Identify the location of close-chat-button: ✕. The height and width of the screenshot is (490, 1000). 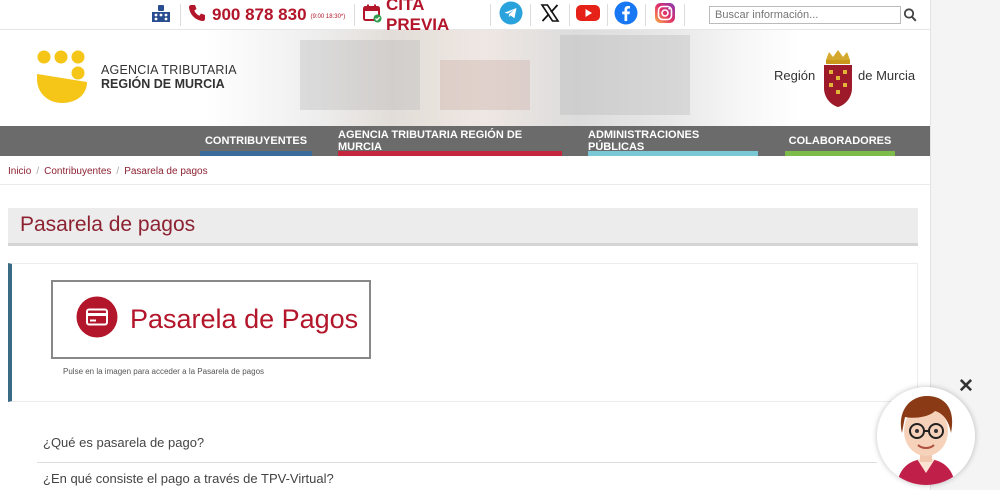
(966, 387).